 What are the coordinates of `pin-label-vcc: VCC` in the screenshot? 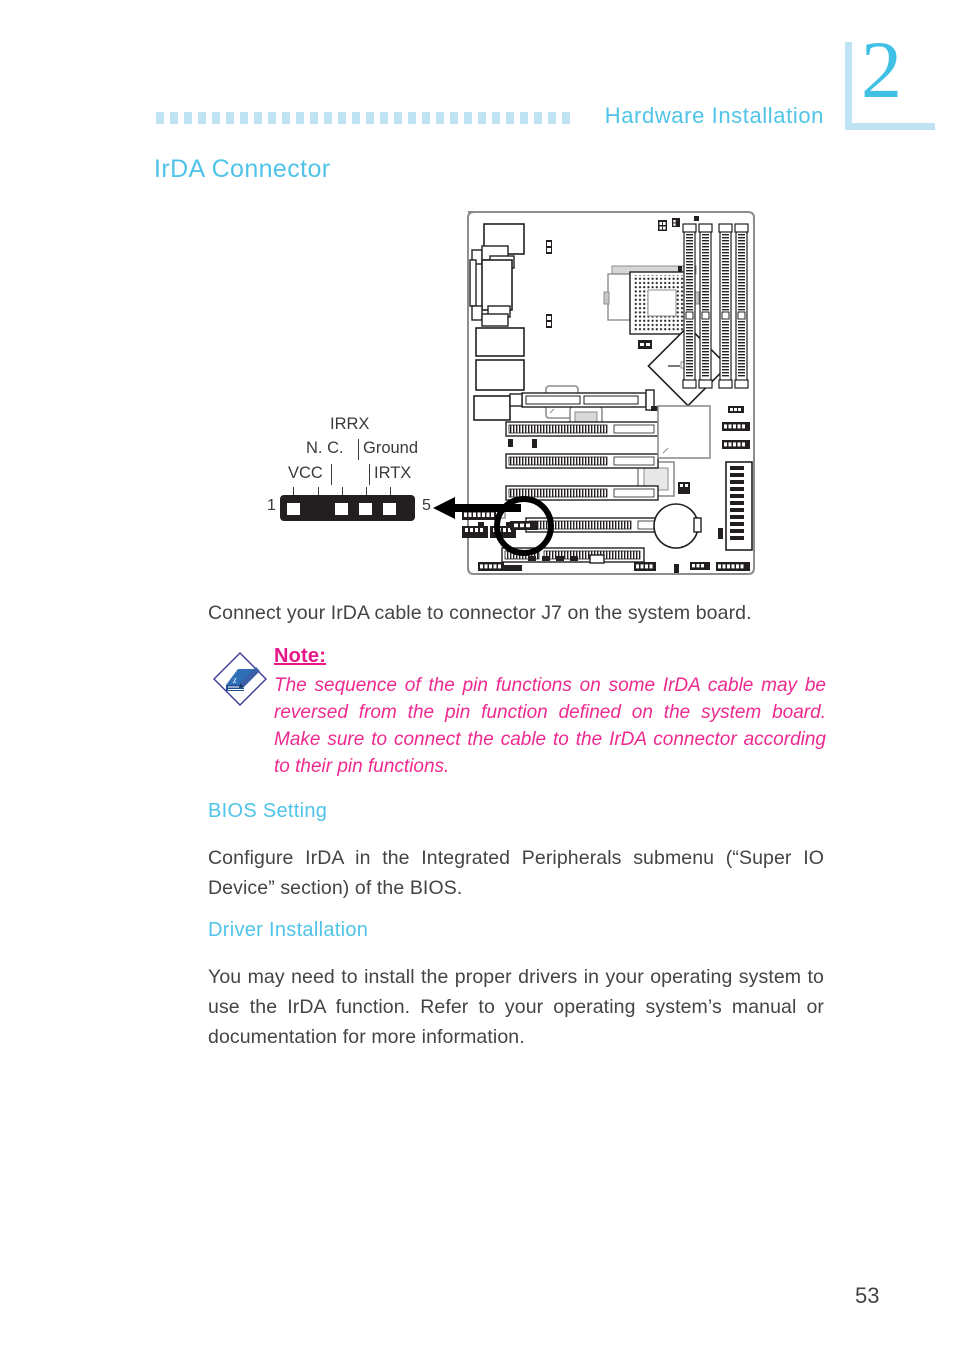 It's located at (305, 473).